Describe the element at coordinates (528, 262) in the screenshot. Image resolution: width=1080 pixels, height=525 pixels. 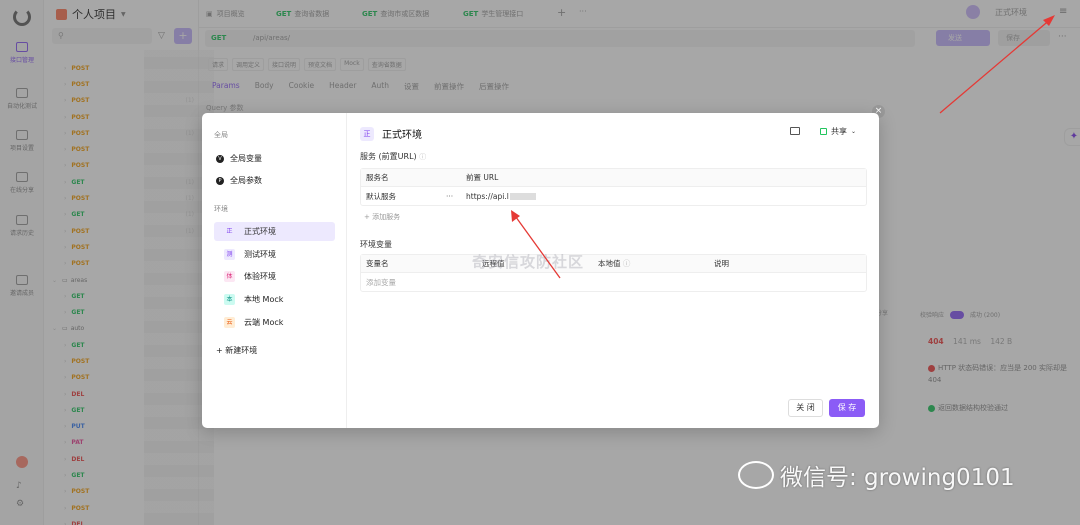
I see `watermark: 奇安信攻防社区` at that location.